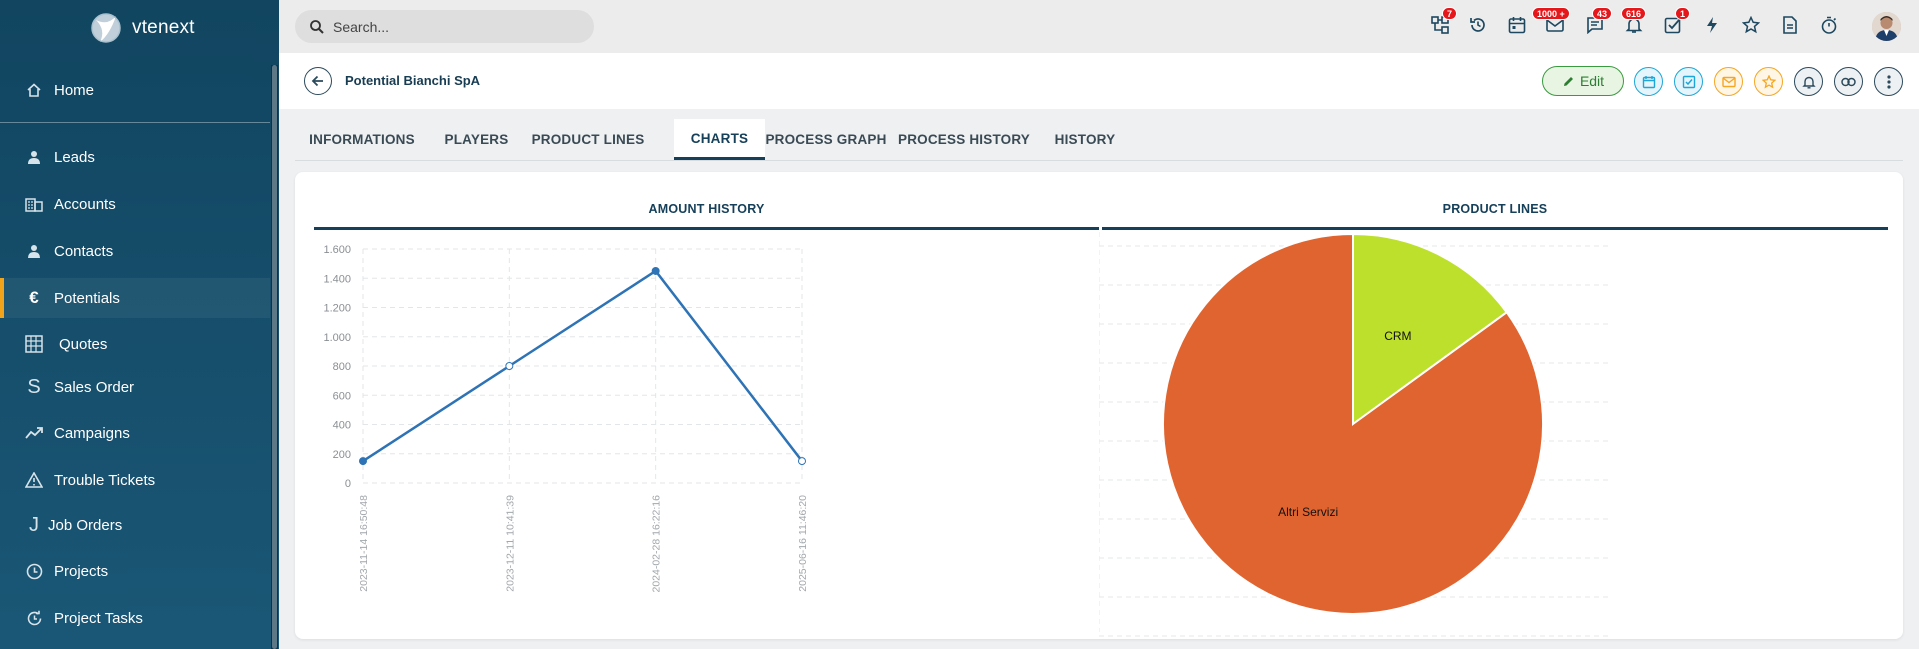  Describe the element at coordinates (317, 27) in the screenshot. I see `search-icon` at that location.